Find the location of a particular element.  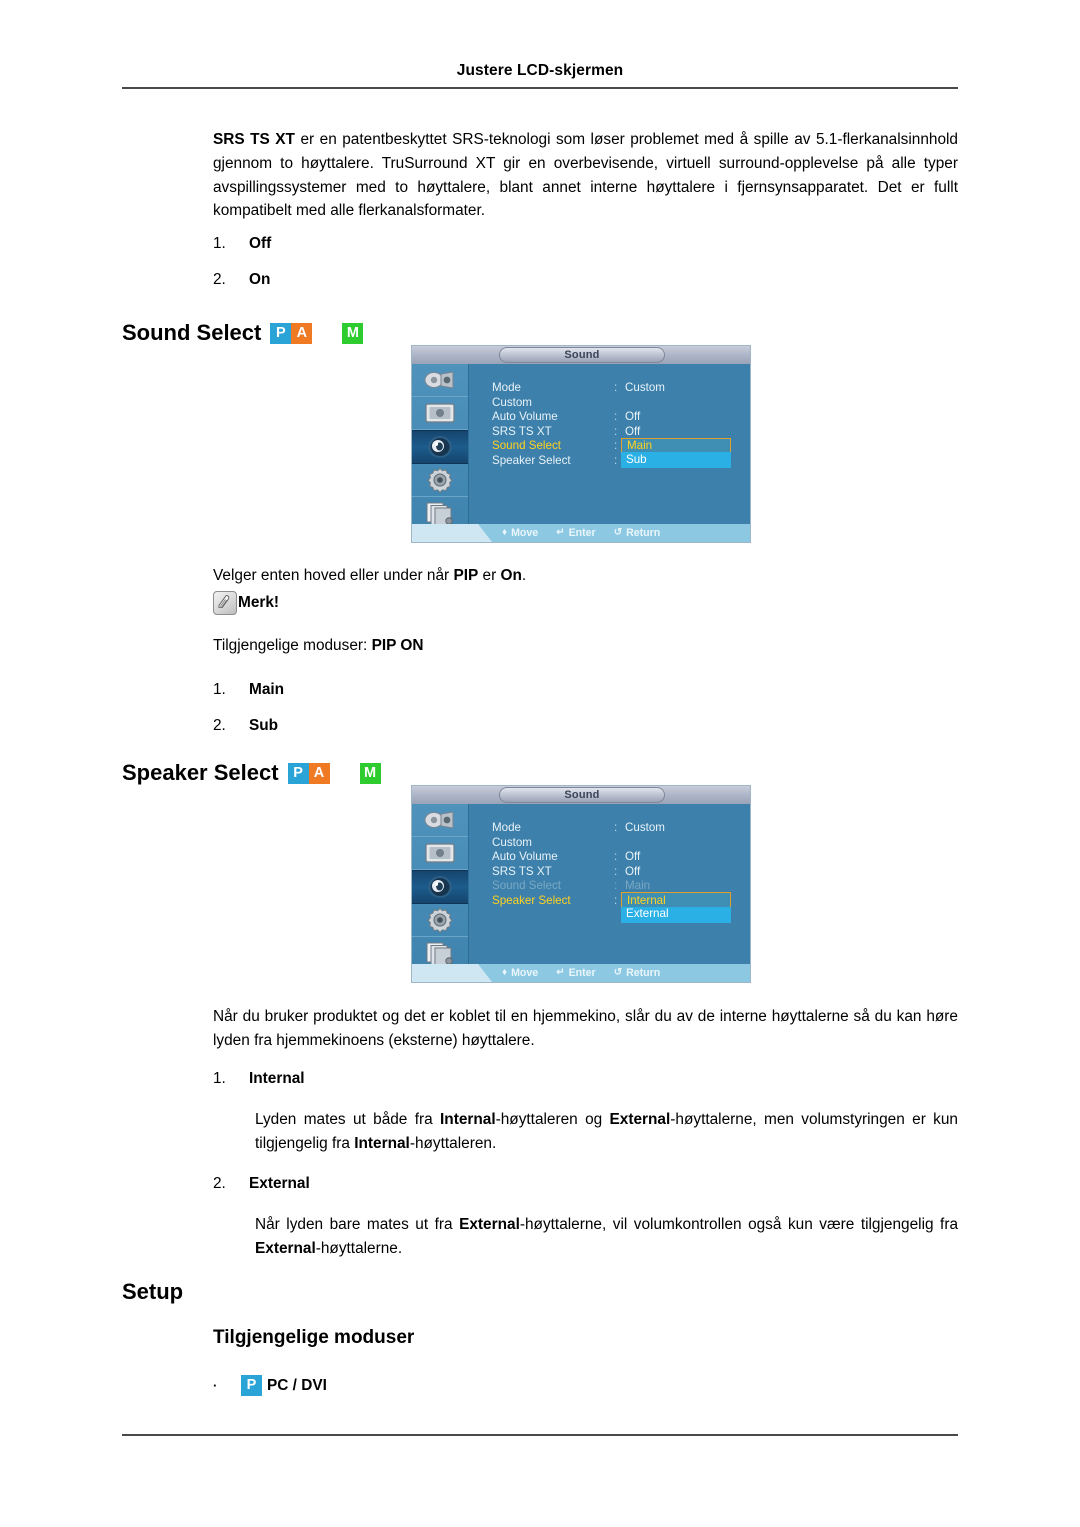

osd-row-label: Auto Volume is located at coordinates (525, 857).